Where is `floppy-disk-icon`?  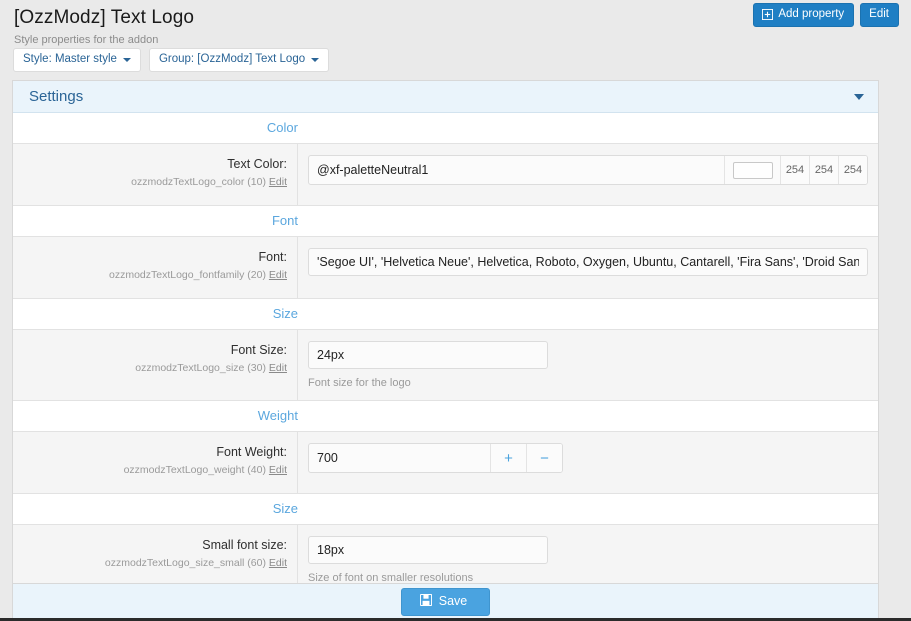
floppy-disk-icon is located at coordinates (425, 601).